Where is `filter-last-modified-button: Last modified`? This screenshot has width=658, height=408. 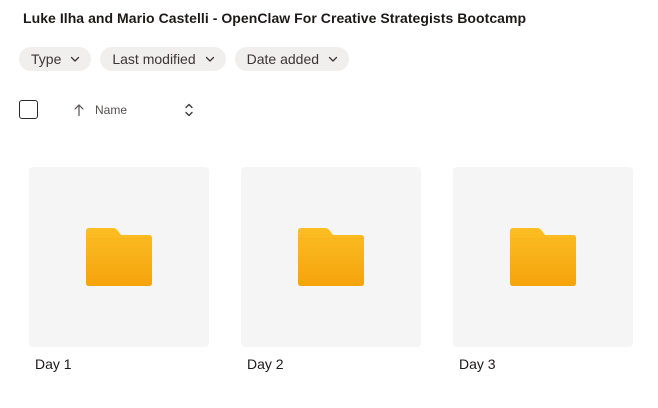
filter-last-modified-button: Last modified is located at coordinates (163, 59).